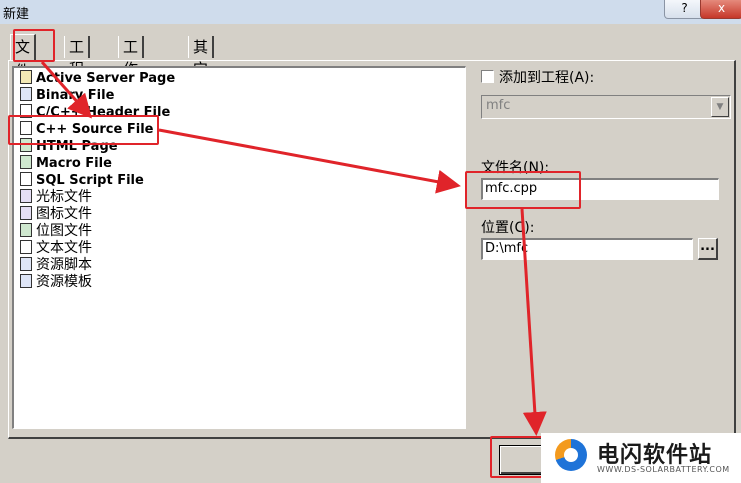  Describe the element at coordinates (663, 469) in the screenshot. I see `watermark-subtitle: WWW.DS-SOLARBATTERY.COM` at that location.